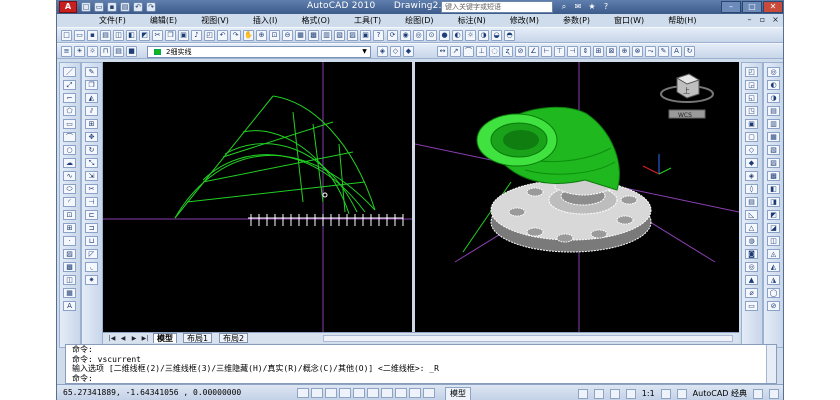  What do you see at coordinates (751, 293) in the screenshot?
I see `helix-icon: ⌀` at bounding box center [751, 293].